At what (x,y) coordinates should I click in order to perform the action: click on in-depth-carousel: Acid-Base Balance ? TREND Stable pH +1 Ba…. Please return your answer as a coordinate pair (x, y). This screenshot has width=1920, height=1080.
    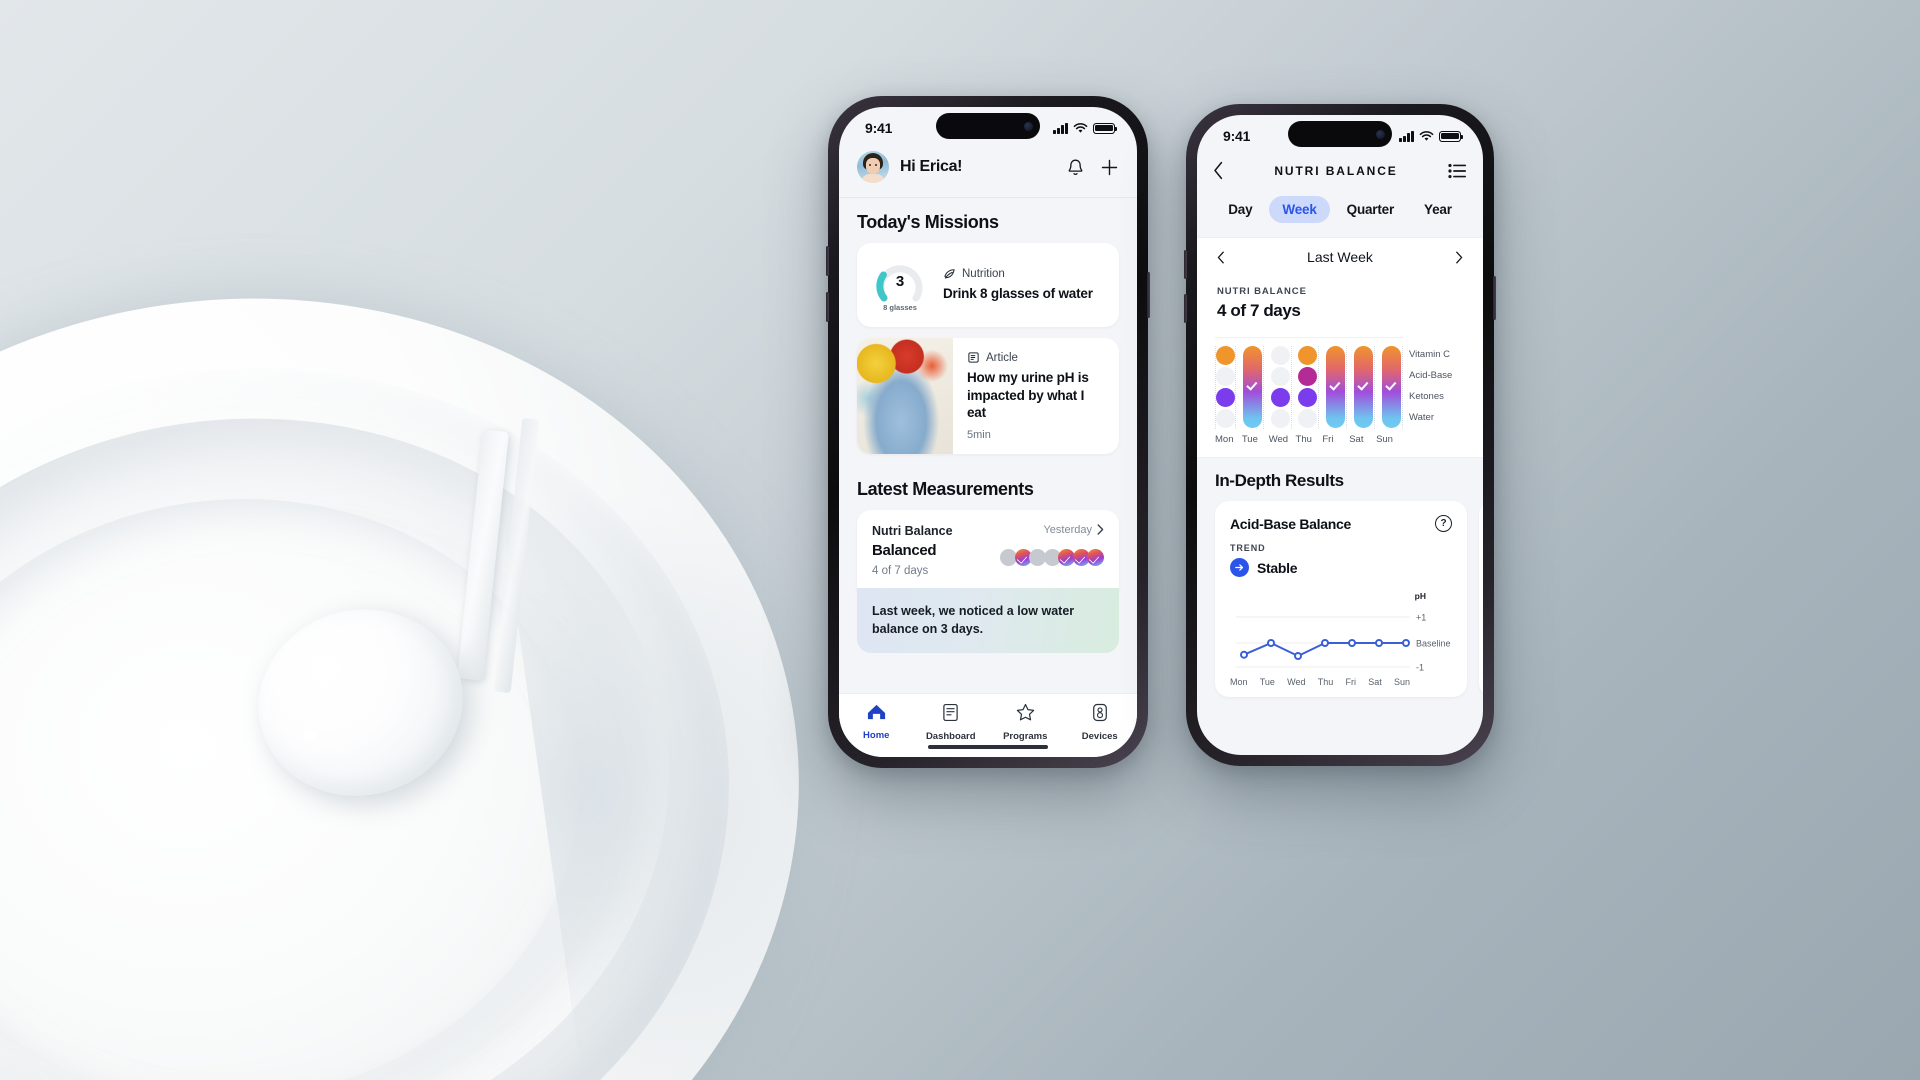
    Looking at the image, I should click on (1340, 599).